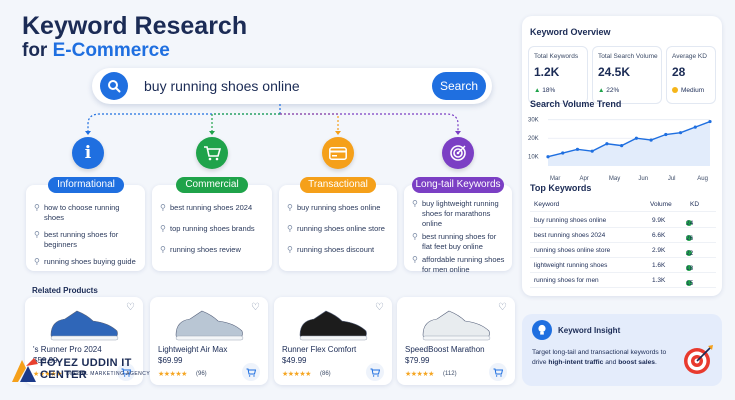 The image size is (735, 400). What do you see at coordinates (533, 139) in the screenshot?
I see `y-tick-label: 20K` at bounding box center [533, 139].